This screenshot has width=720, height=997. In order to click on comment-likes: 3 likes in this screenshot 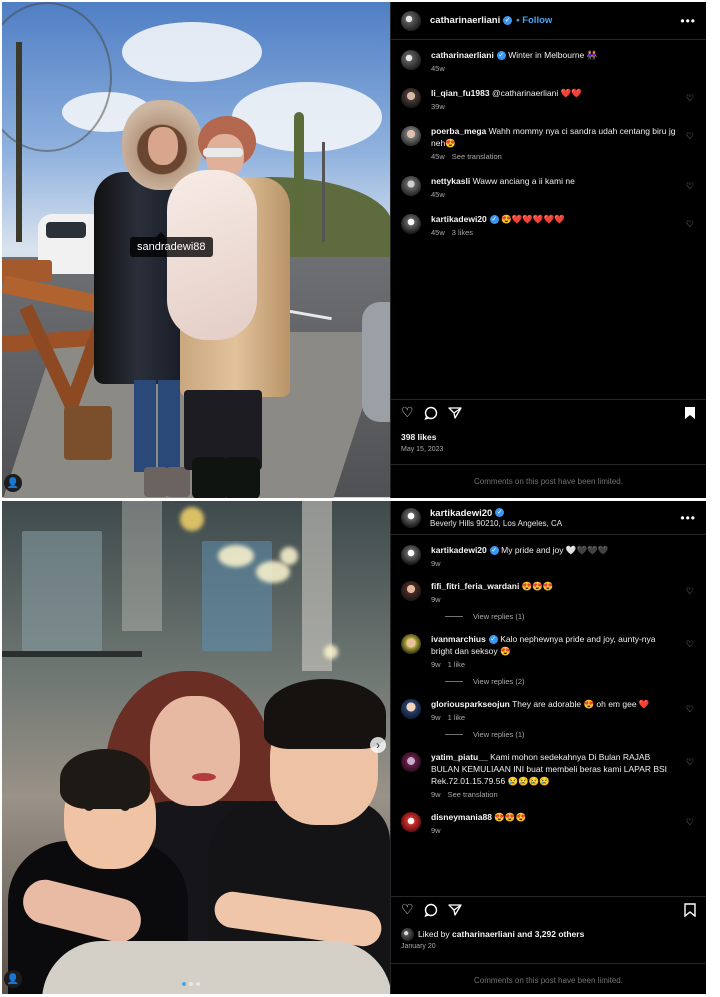, I will do `click(462, 232)`.